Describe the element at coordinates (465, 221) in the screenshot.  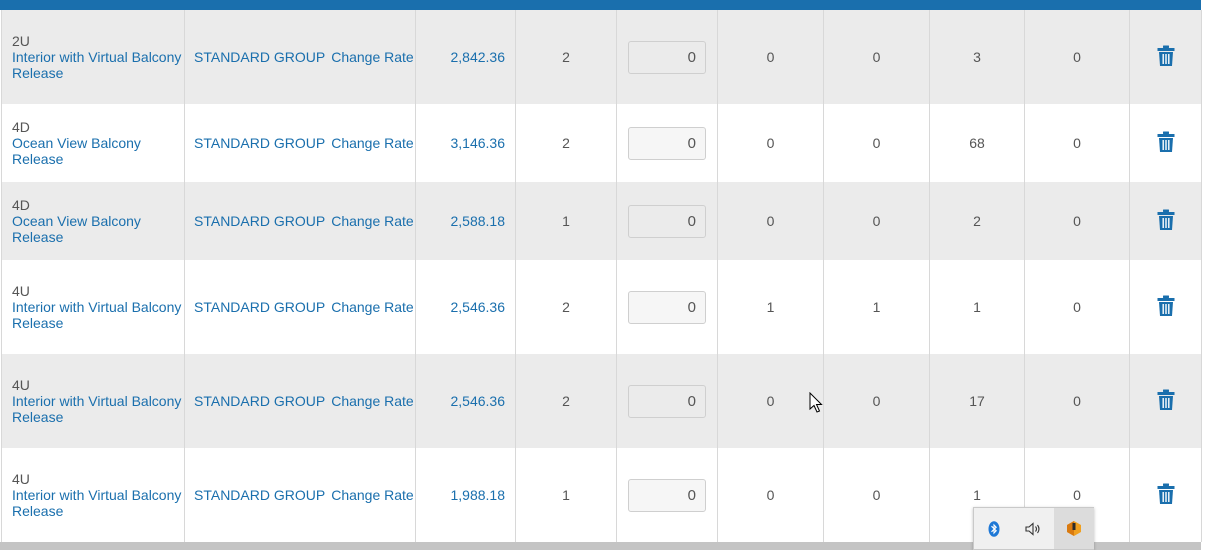
I see `rate-cell: 2,588.18` at that location.